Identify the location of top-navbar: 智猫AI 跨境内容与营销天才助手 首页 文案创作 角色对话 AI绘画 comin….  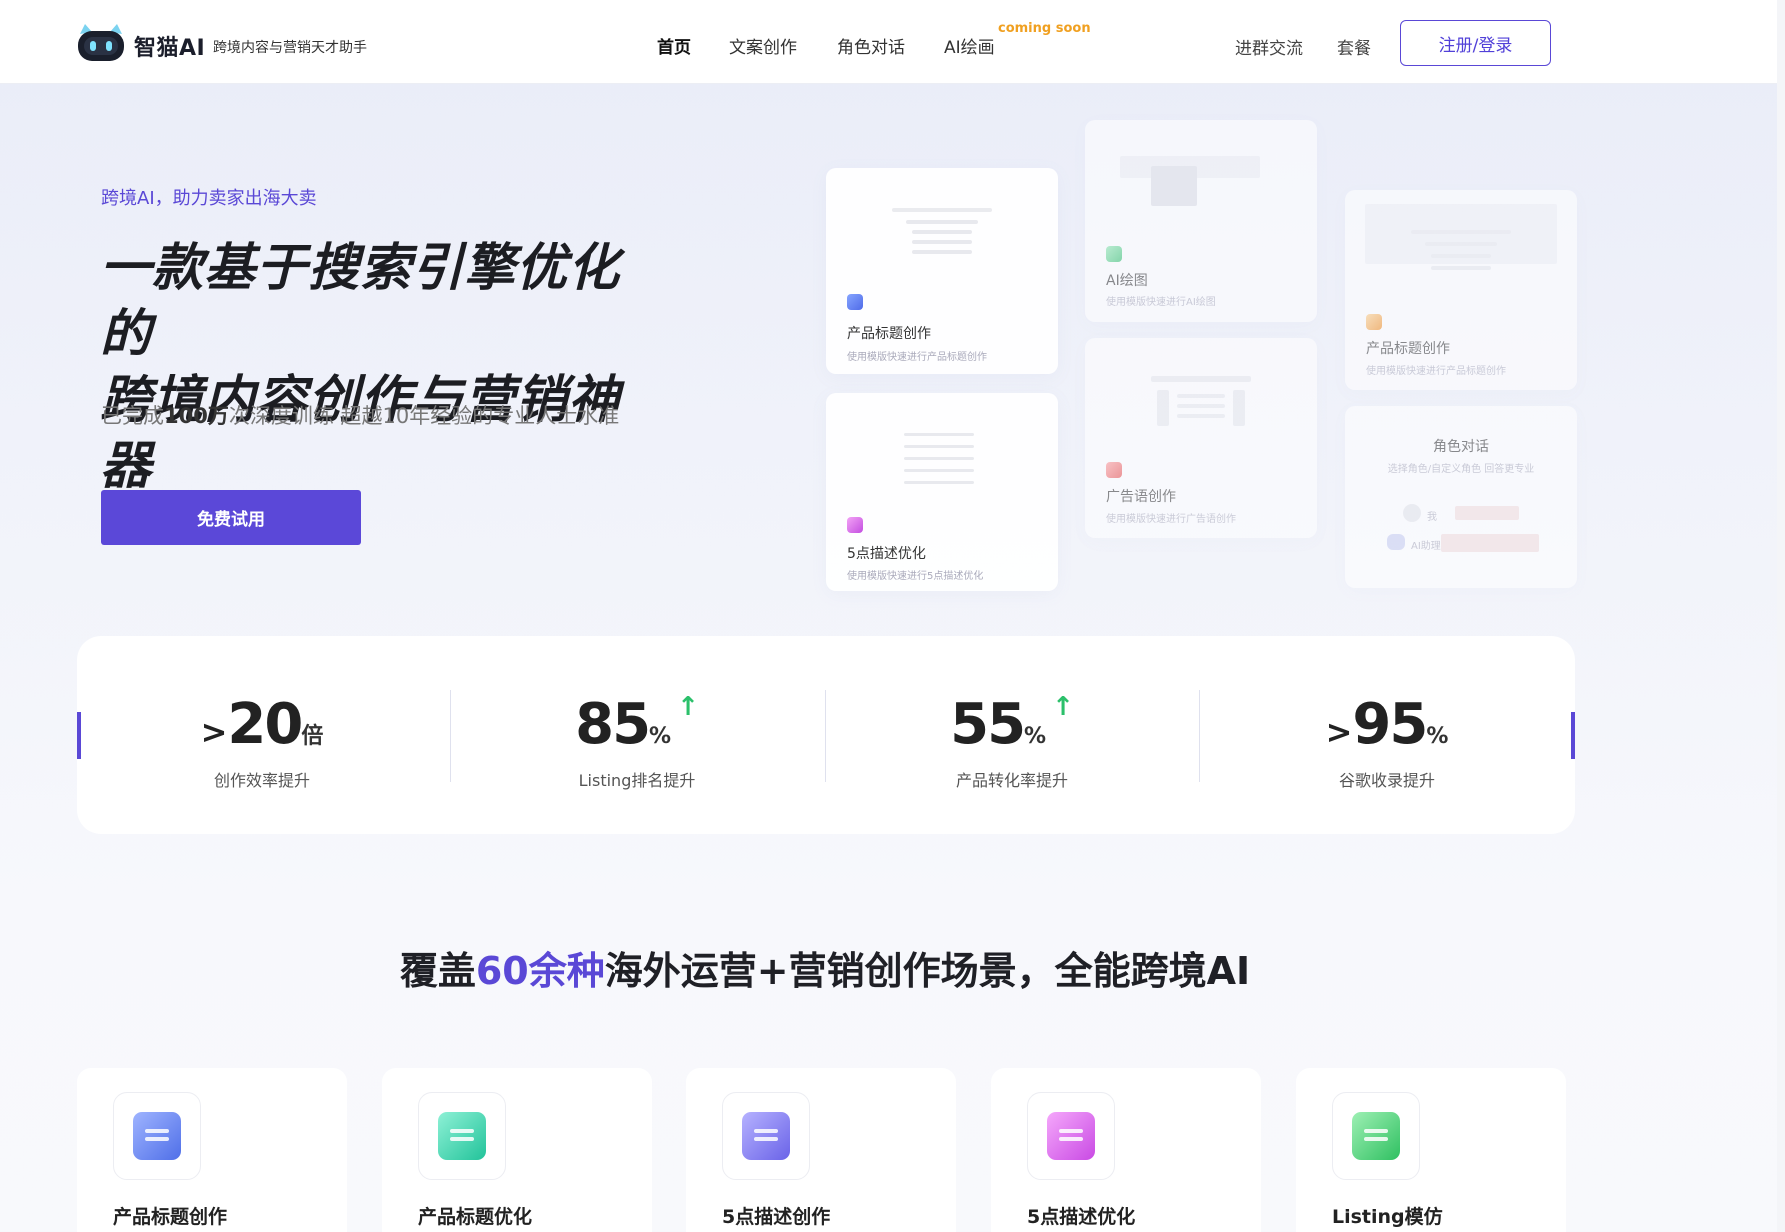
(892, 42).